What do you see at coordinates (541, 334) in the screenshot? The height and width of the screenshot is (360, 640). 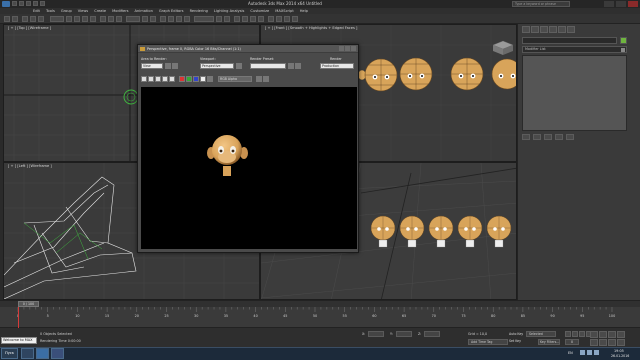 I see `key-selection-dropdown: Selected` at bounding box center [541, 334].